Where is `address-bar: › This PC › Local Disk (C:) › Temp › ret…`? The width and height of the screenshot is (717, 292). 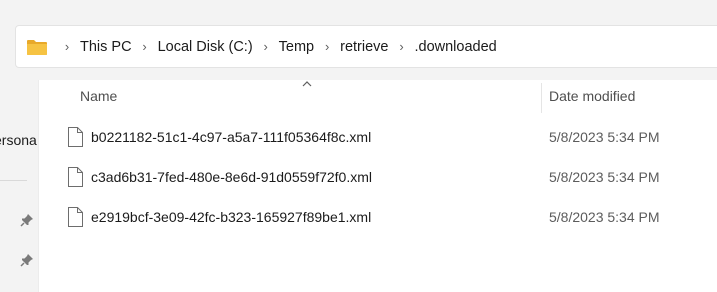 address-bar: › This PC › Local Disk (C:) › Temp › ret… is located at coordinates (366, 46).